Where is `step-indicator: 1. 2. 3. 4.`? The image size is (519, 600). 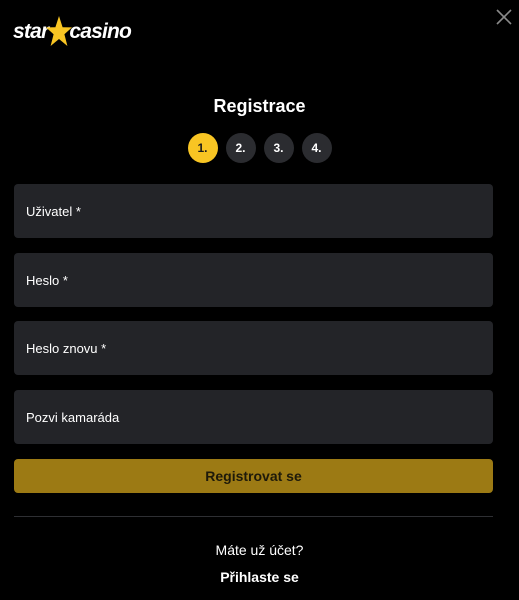 step-indicator: 1. 2. 3. 4. is located at coordinates (259, 148).